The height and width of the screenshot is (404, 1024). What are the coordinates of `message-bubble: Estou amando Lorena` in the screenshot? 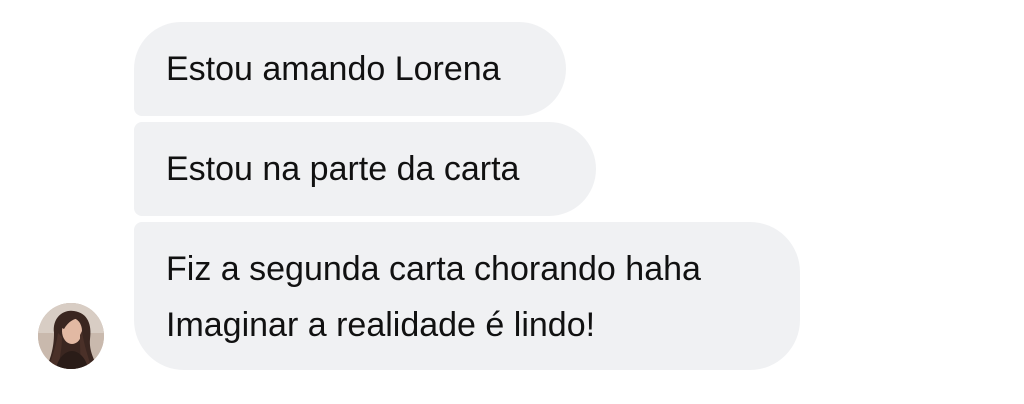 It's located at (350, 69).